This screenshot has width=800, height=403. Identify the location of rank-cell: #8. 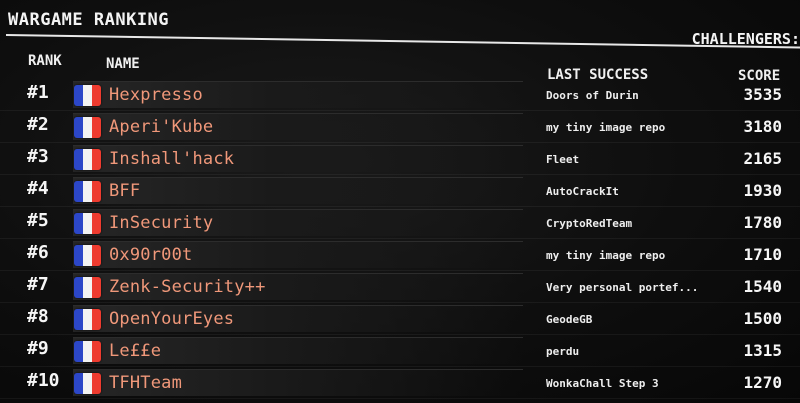
(38, 316).